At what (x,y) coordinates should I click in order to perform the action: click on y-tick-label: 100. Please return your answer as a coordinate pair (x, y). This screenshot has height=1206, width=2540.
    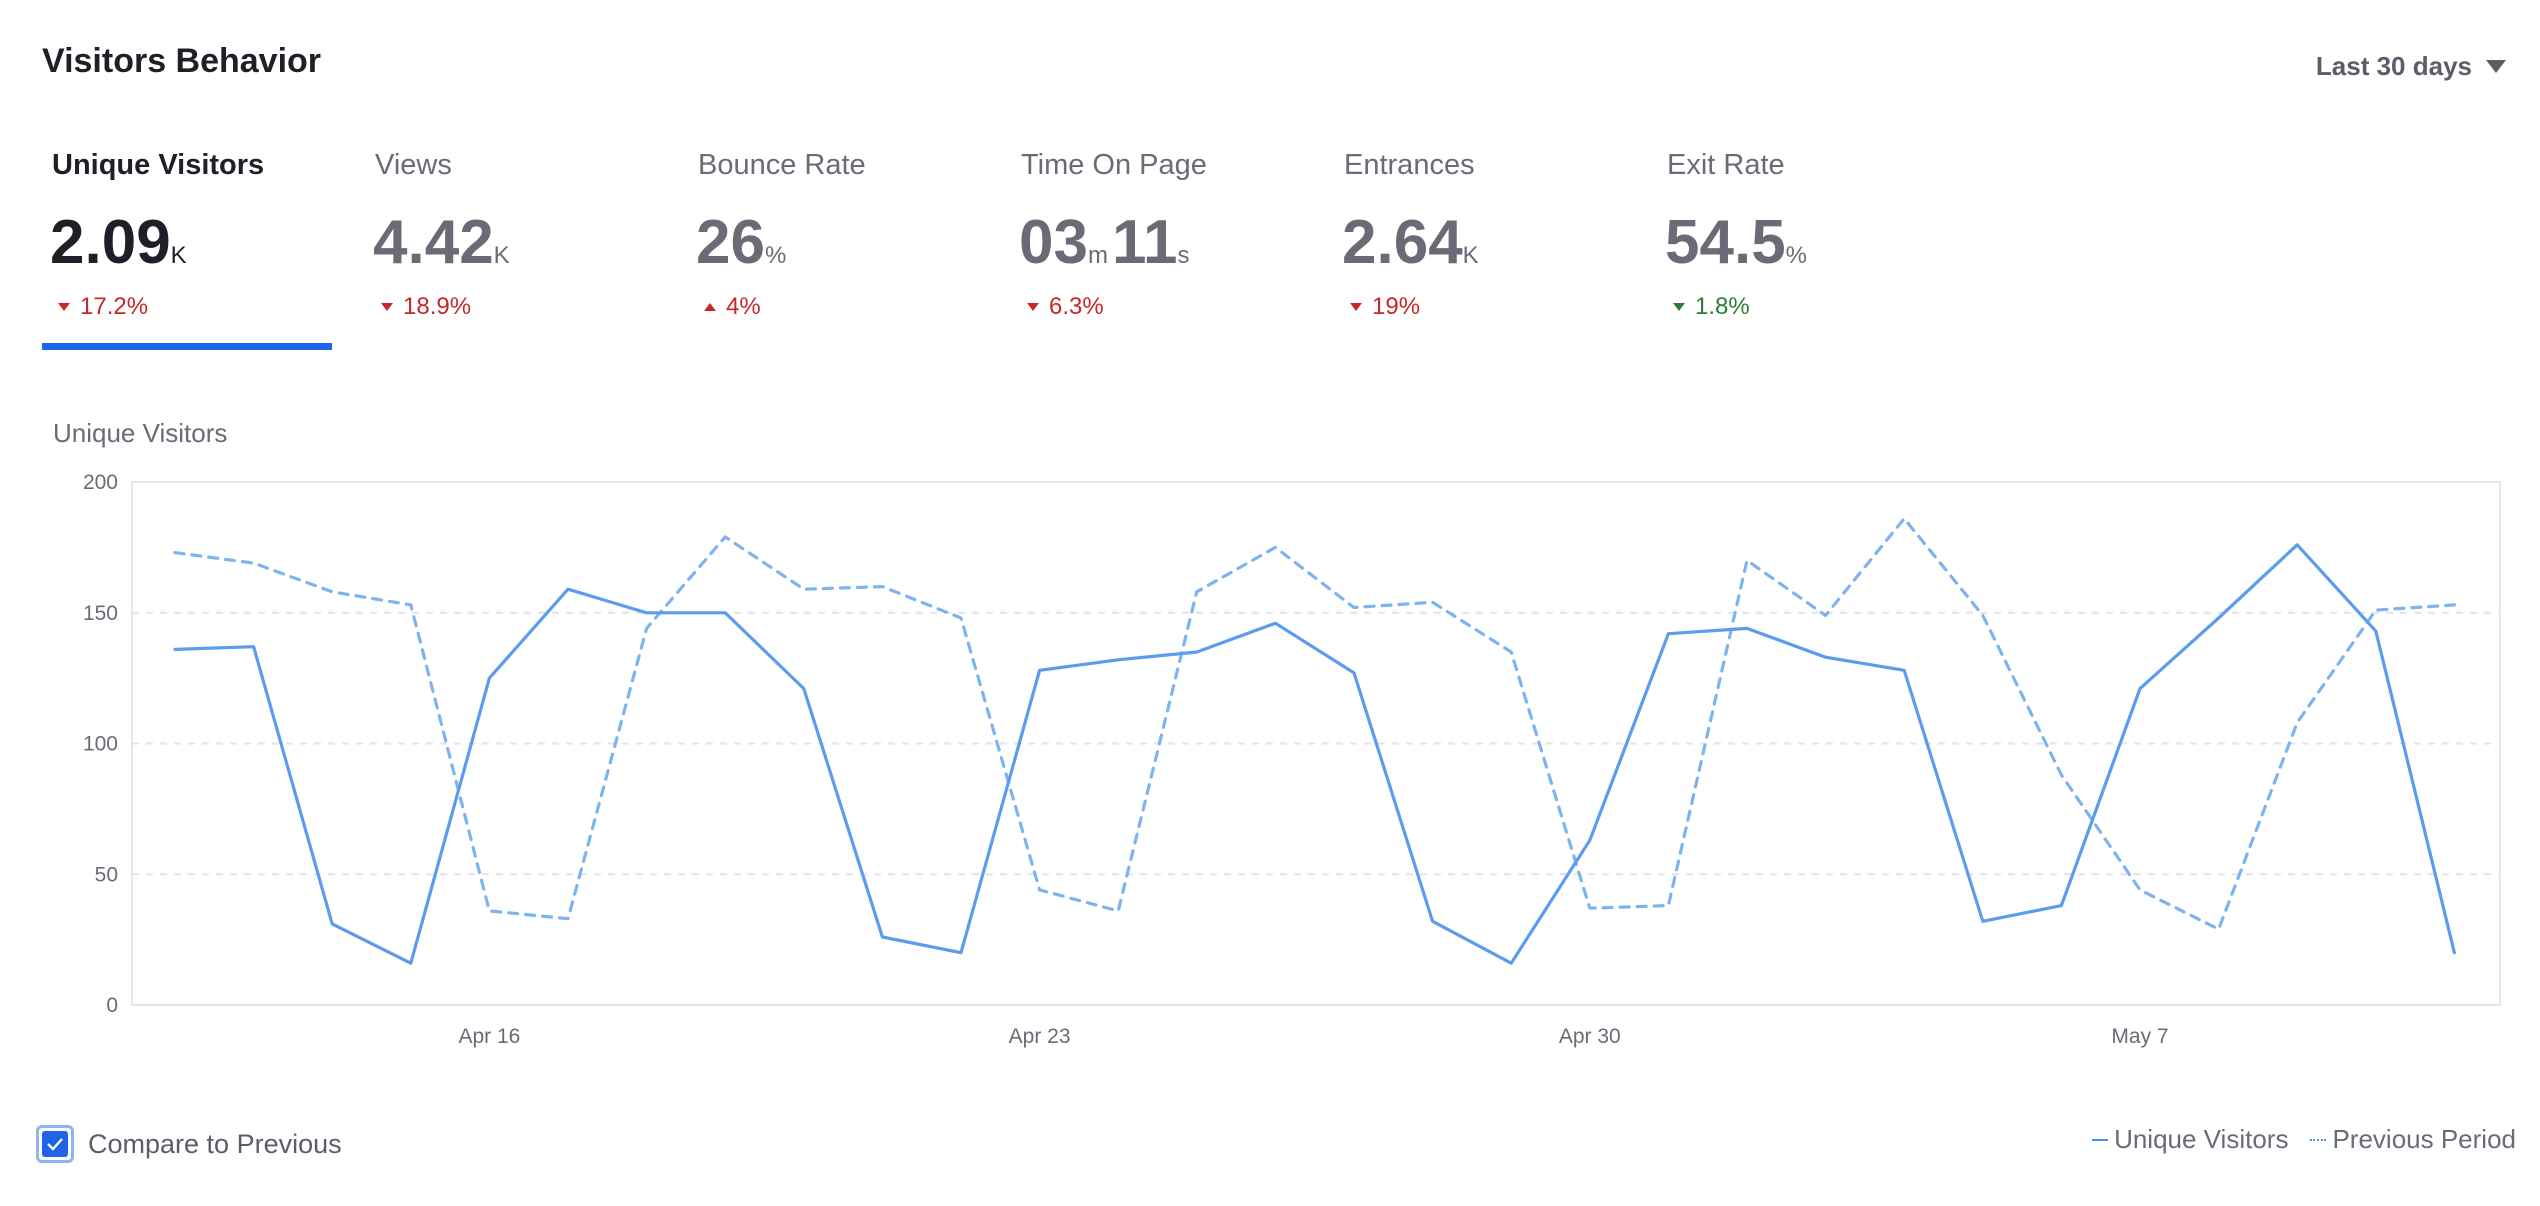
    Looking at the image, I should click on (100, 744).